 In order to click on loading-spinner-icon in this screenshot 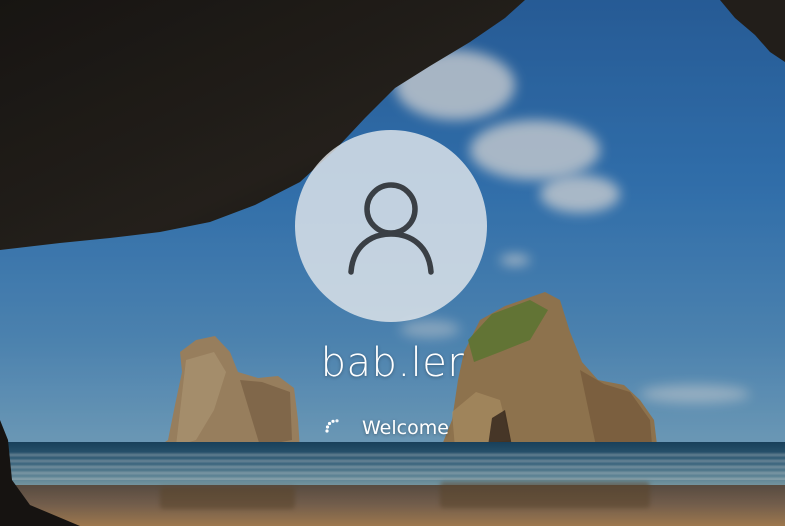, I will do `click(332, 426)`.